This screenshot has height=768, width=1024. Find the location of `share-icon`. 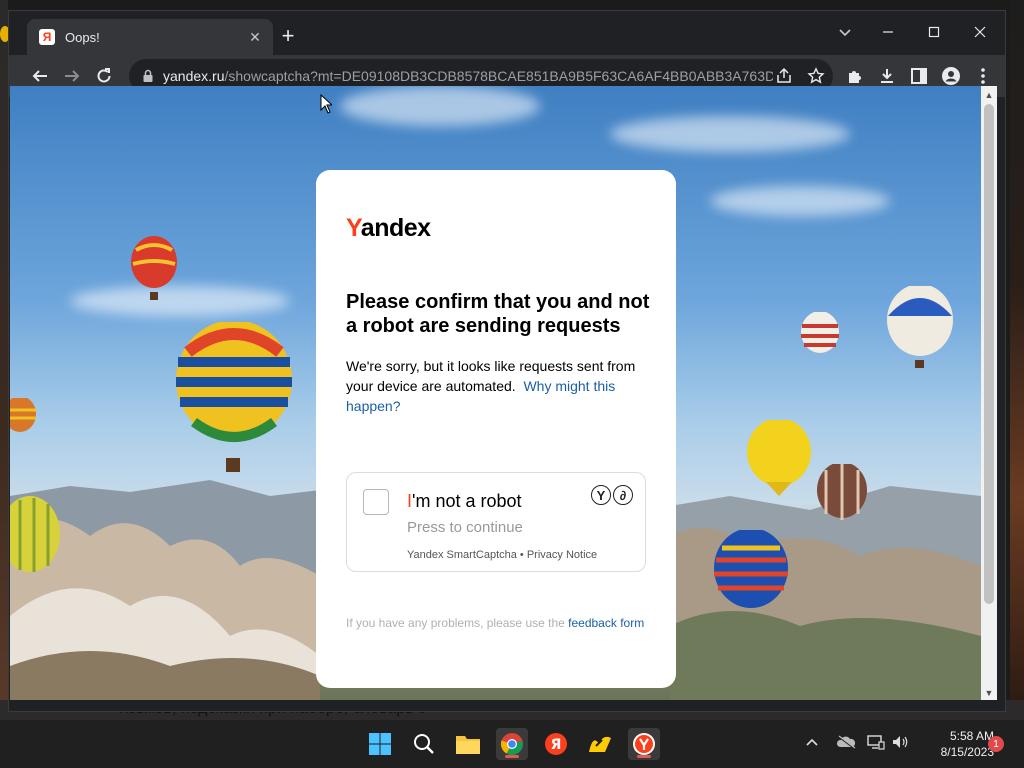

share-icon is located at coordinates (784, 76).